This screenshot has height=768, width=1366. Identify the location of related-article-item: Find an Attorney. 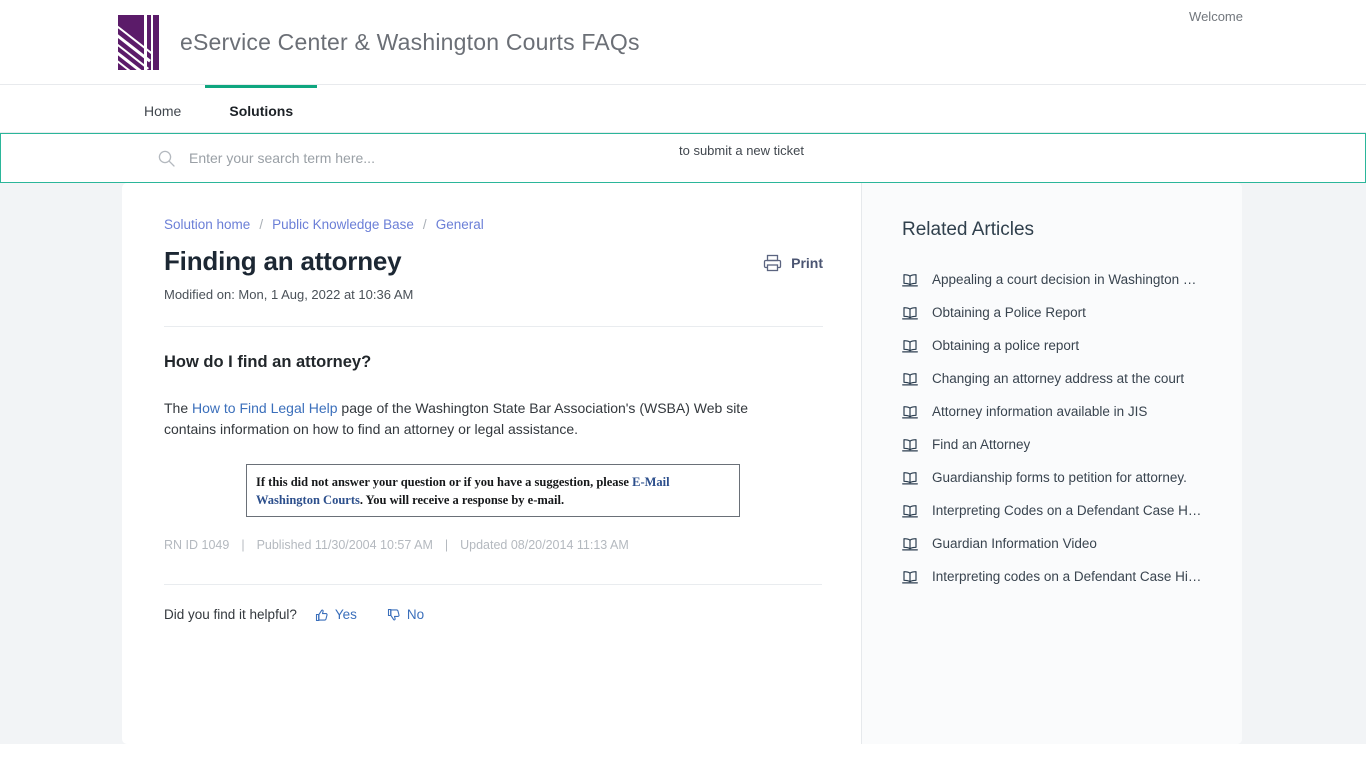
(1062, 444).